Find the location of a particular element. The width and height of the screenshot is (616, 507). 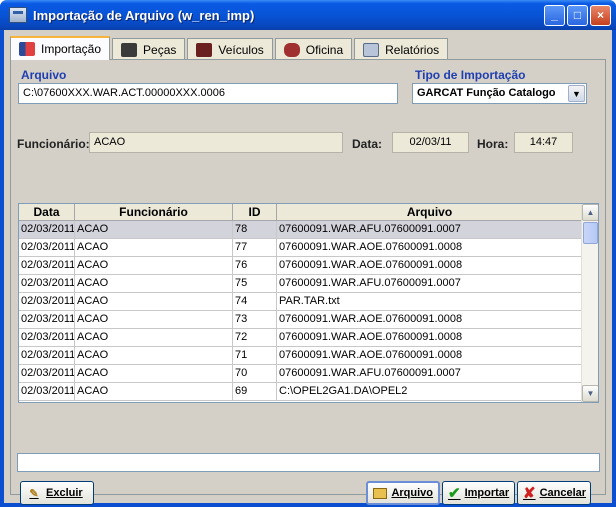

funcionario-field: ACAO is located at coordinates (216, 142).